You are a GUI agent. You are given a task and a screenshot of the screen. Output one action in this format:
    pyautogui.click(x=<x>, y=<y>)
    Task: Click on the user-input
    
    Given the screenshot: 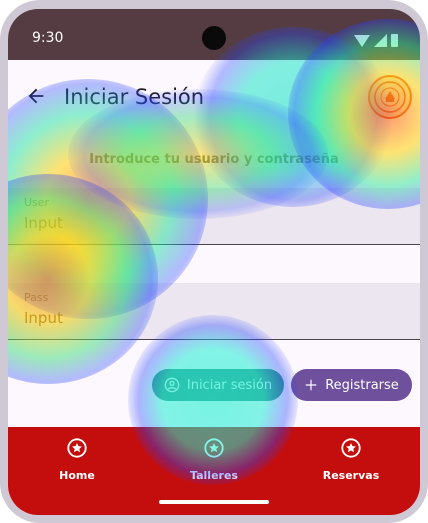 What is the action you would take?
    pyautogui.click(x=204, y=223)
    